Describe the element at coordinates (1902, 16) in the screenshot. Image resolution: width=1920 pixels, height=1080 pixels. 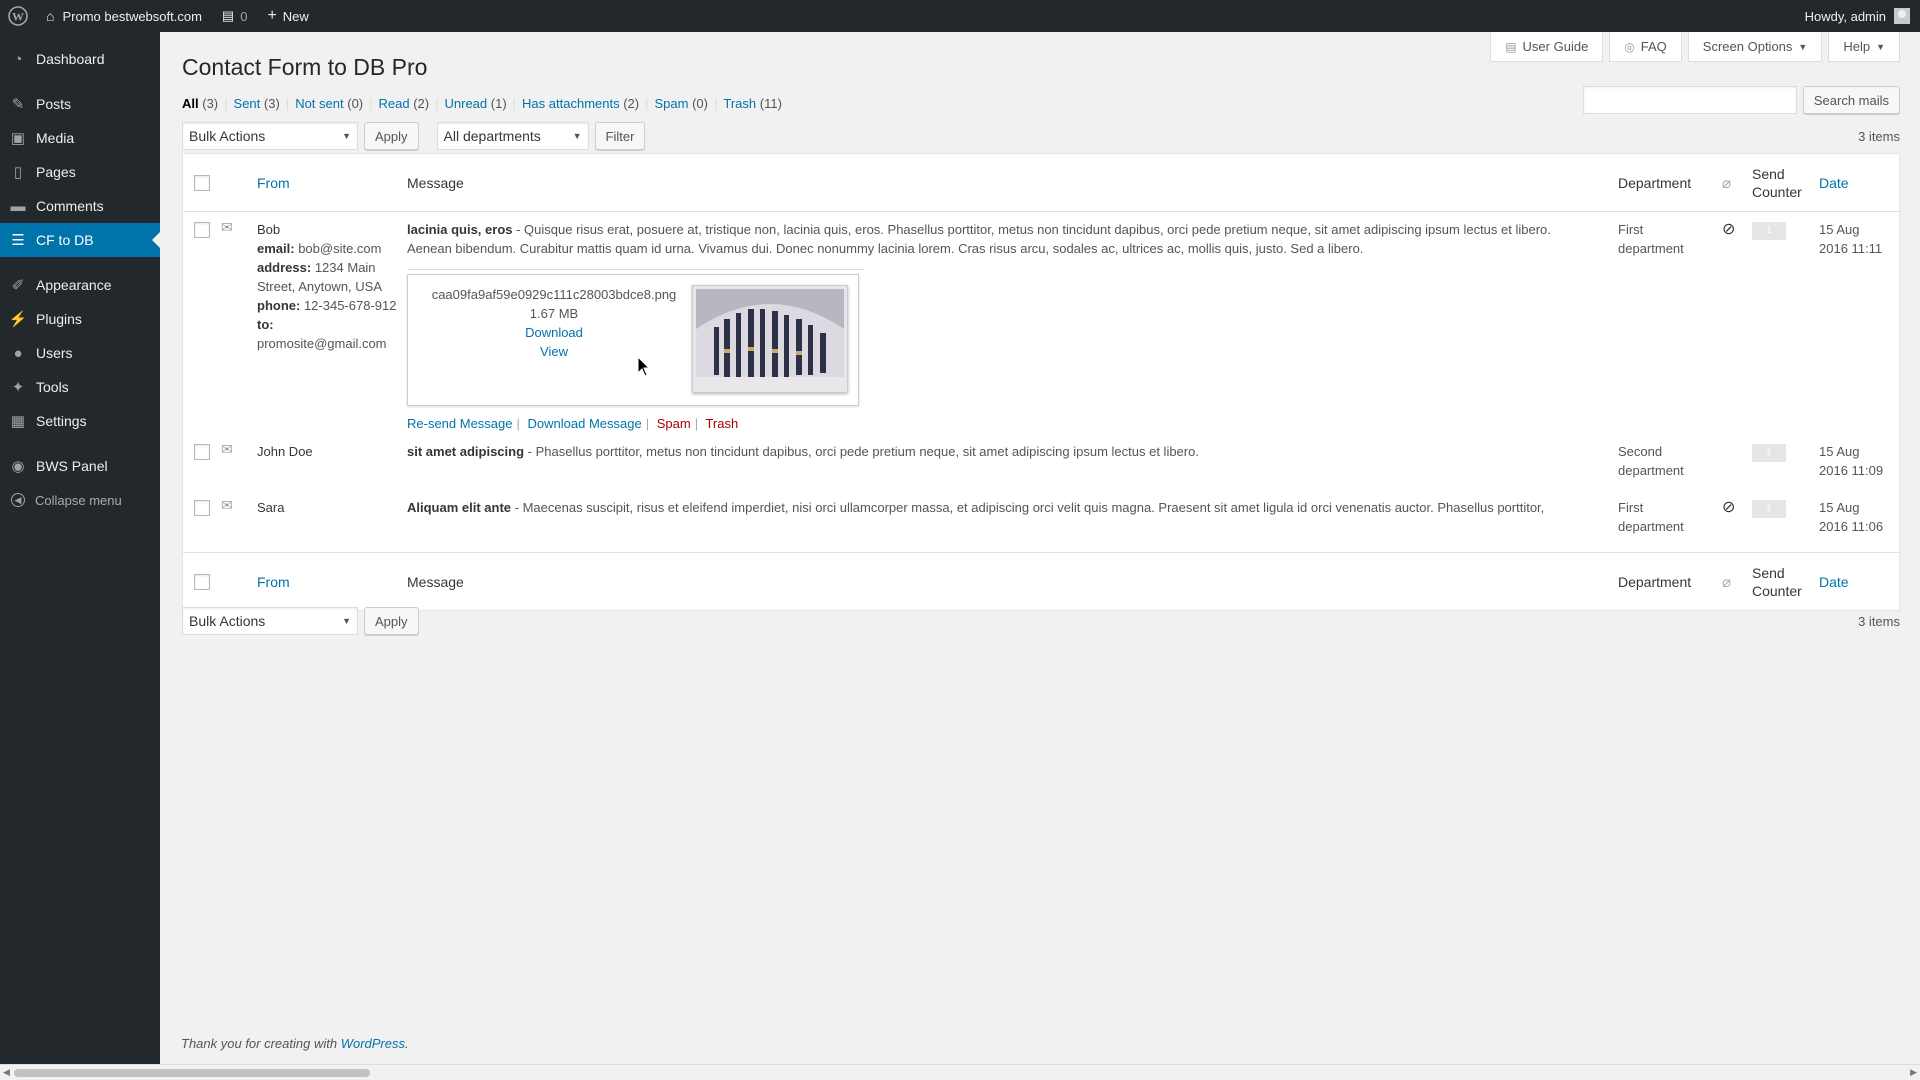
I see `avatar` at that location.